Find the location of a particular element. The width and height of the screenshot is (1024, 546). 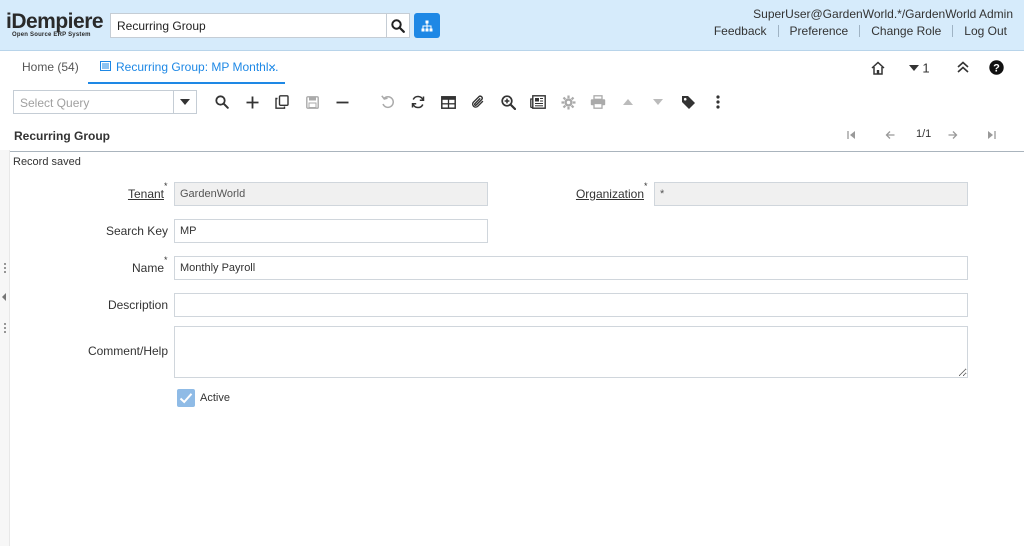

active-label: Active is located at coordinates (215, 398).